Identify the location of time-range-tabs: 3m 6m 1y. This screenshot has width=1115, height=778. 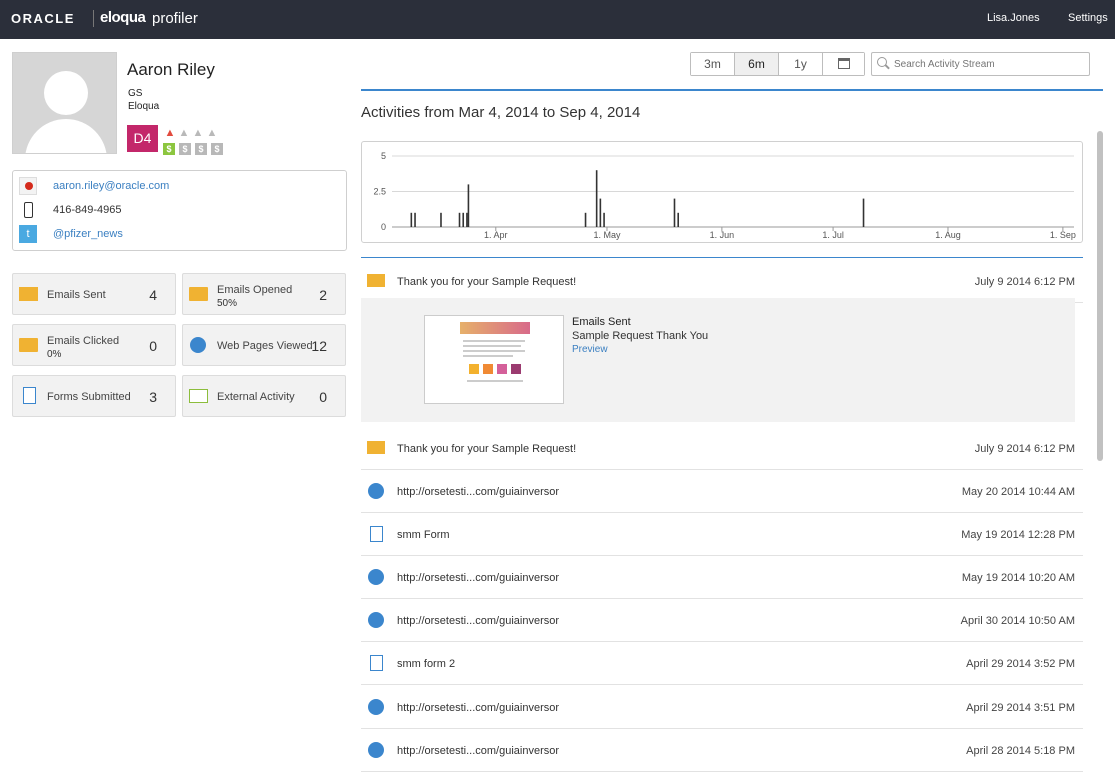
(777, 64).